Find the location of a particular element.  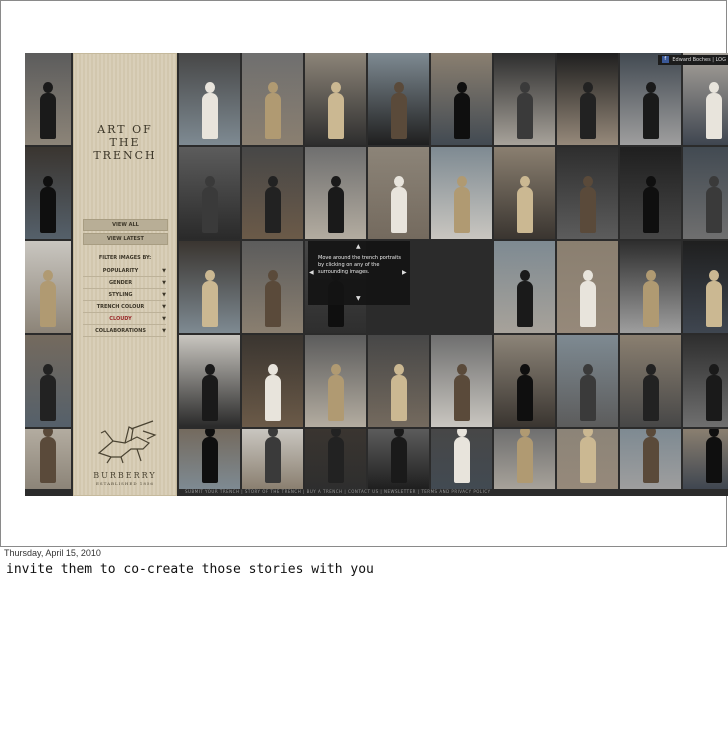

filter-option-label: TRENCH COLOUR is located at coordinates (120, 307).